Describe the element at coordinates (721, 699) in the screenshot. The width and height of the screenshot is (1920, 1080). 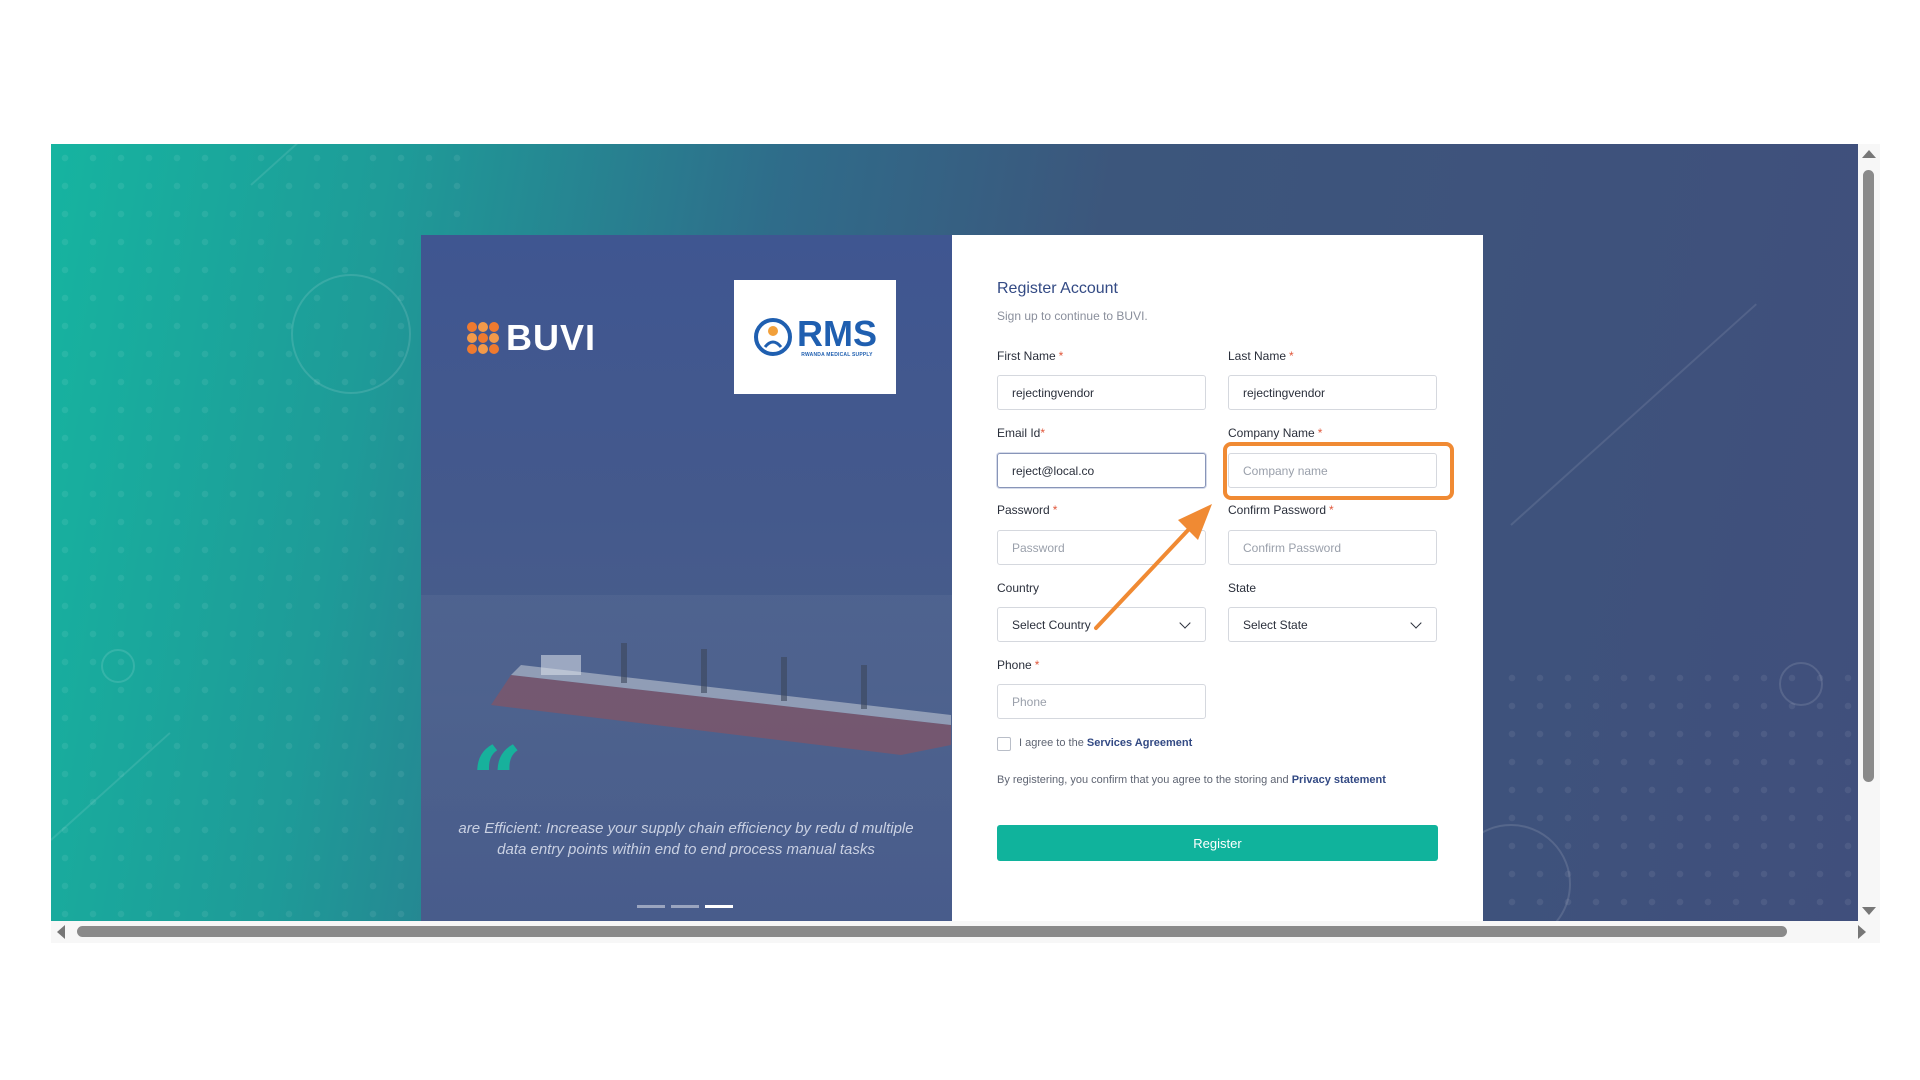
I see `ship-illustration` at that location.